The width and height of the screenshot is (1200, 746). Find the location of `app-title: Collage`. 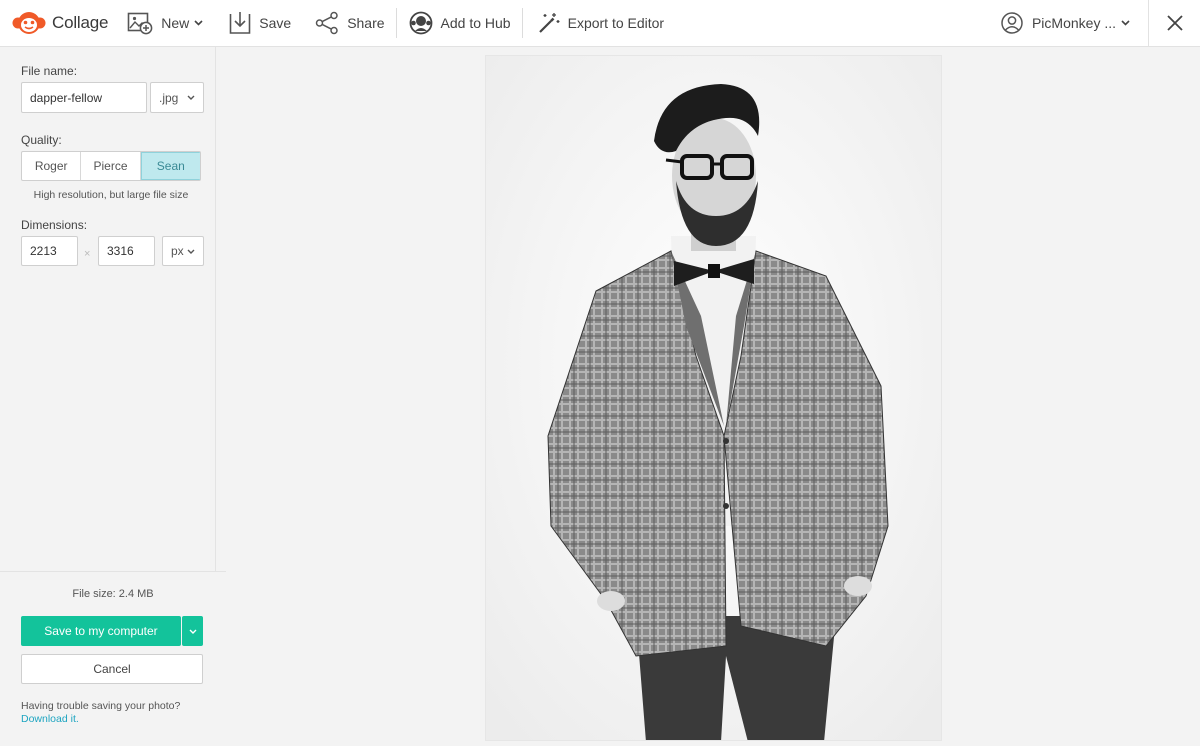

app-title: Collage is located at coordinates (80, 22).